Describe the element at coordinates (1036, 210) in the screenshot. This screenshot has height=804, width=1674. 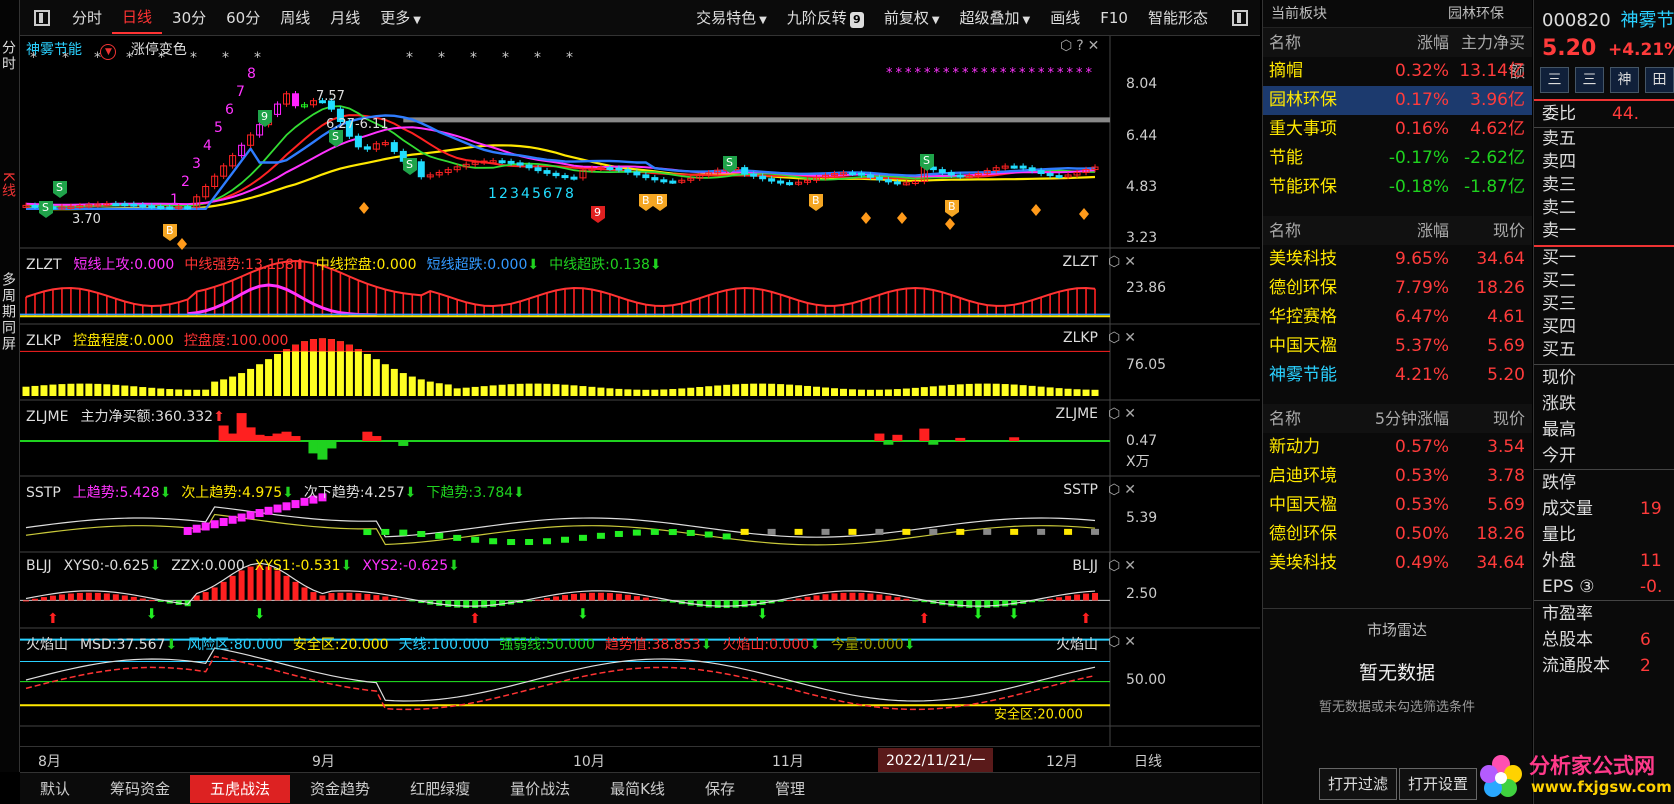
I see `diamond-marker` at that location.